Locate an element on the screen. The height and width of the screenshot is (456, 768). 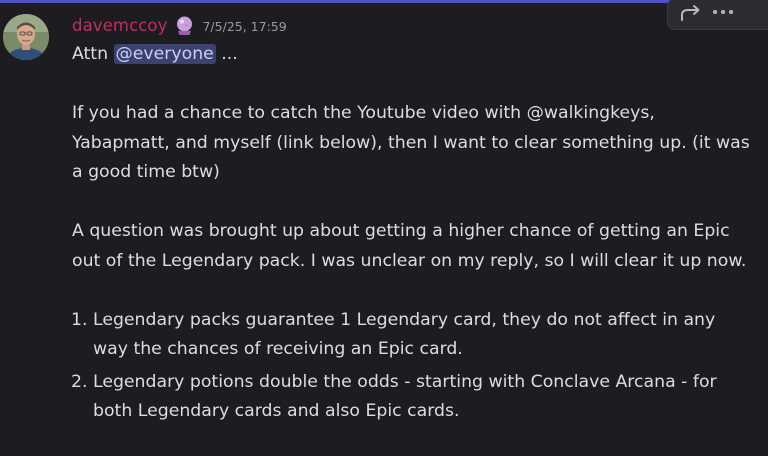
forward-icon is located at coordinates (691, 13).